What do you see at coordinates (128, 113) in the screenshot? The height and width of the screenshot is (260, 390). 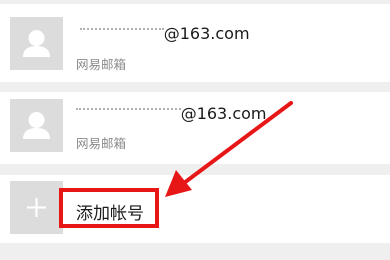 I see `masked-email-prefix: xxxxxxxxxx` at bounding box center [128, 113].